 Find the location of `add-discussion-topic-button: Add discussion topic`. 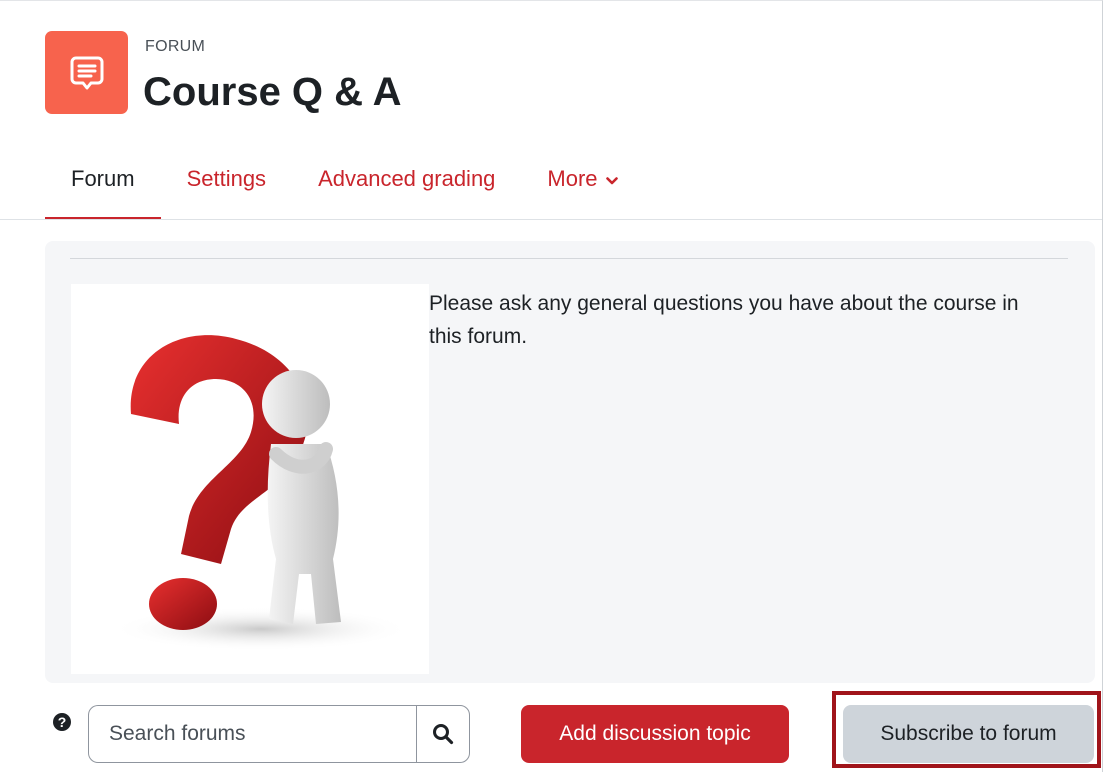

add-discussion-topic-button: Add discussion topic is located at coordinates (655, 734).